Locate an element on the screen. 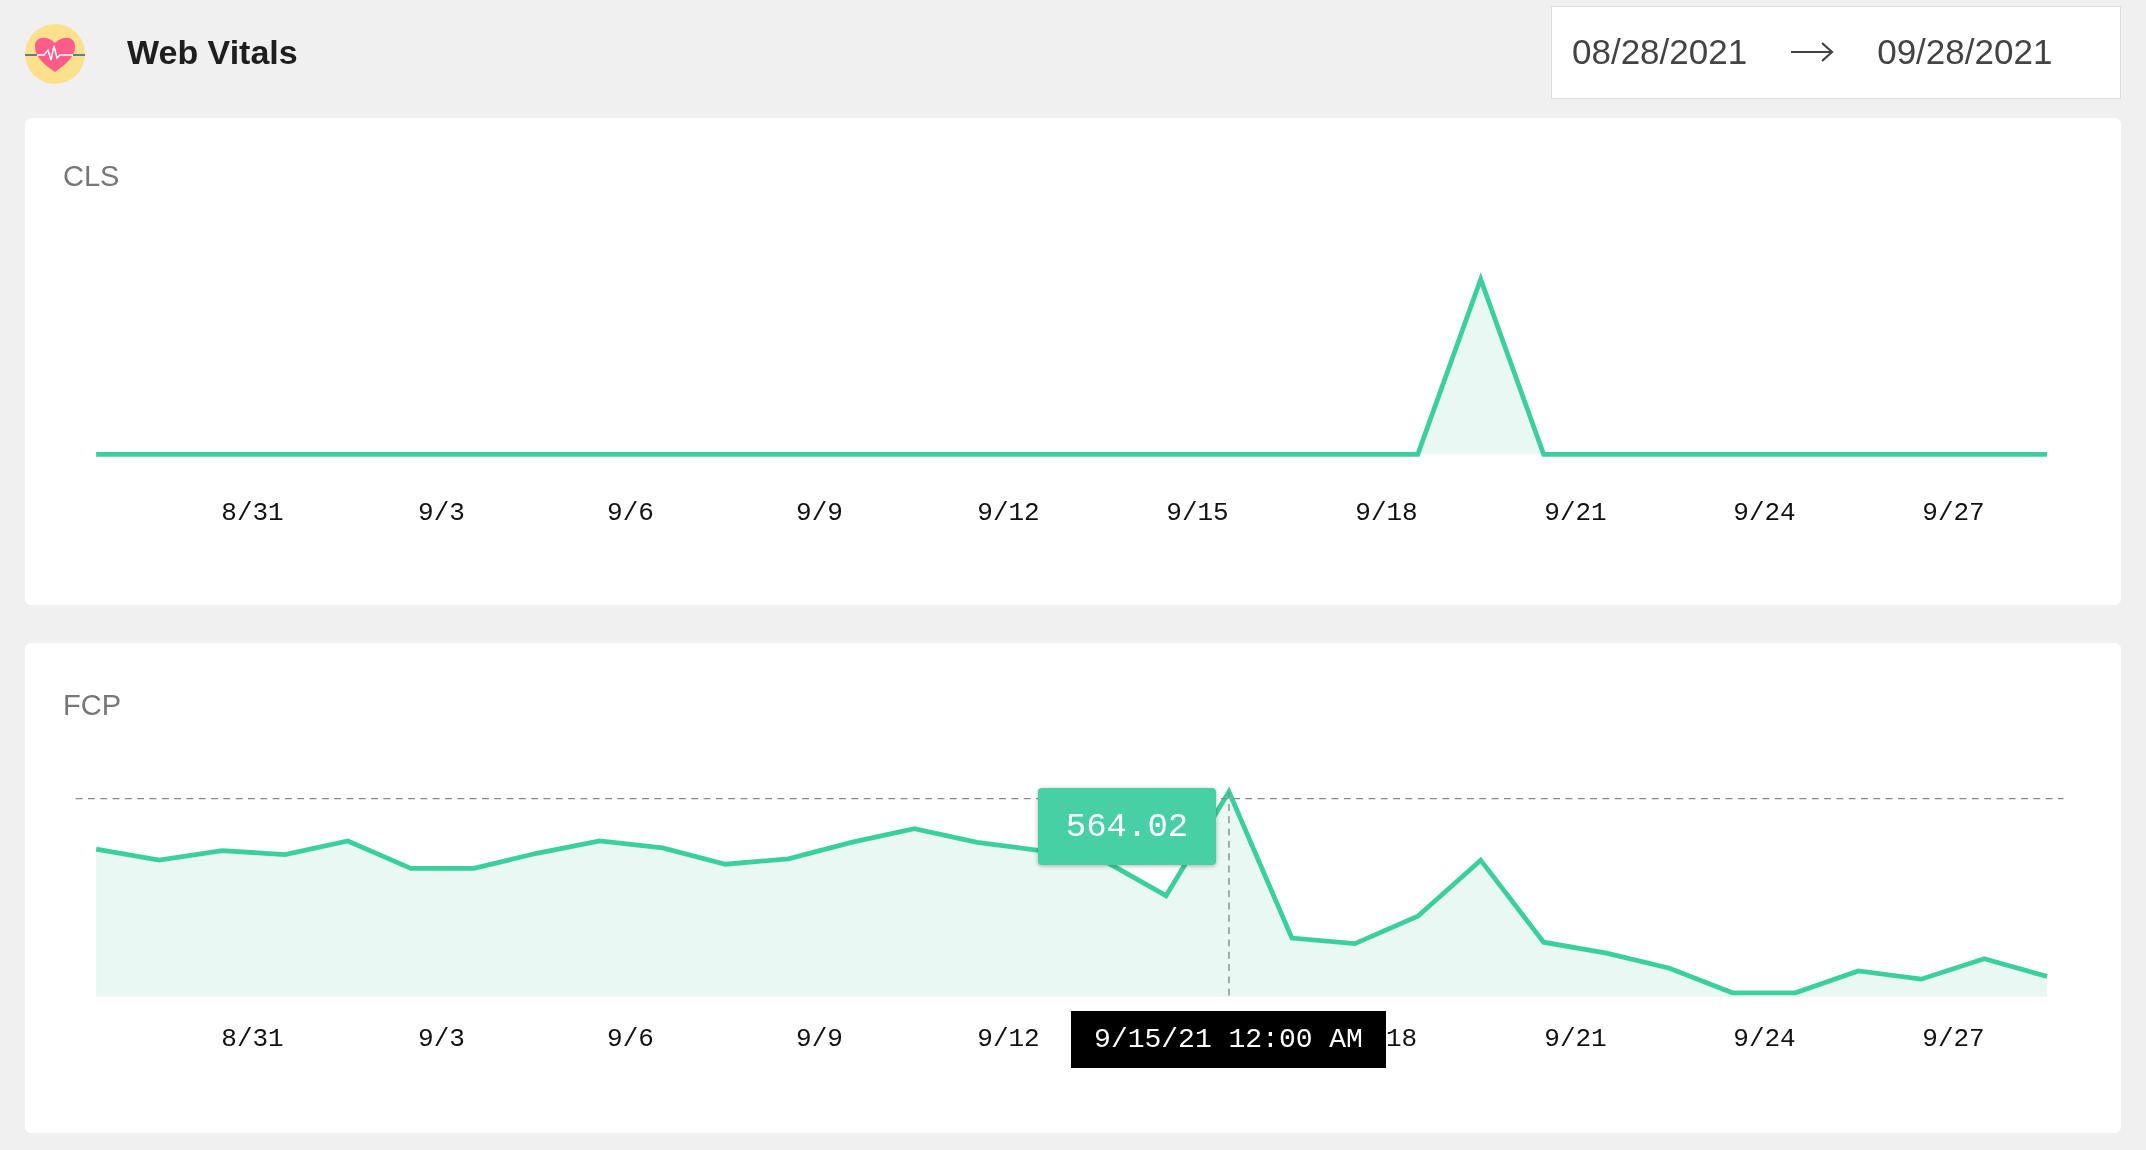 The image size is (2146, 1150). arrow-right-icon is located at coordinates (1812, 52).